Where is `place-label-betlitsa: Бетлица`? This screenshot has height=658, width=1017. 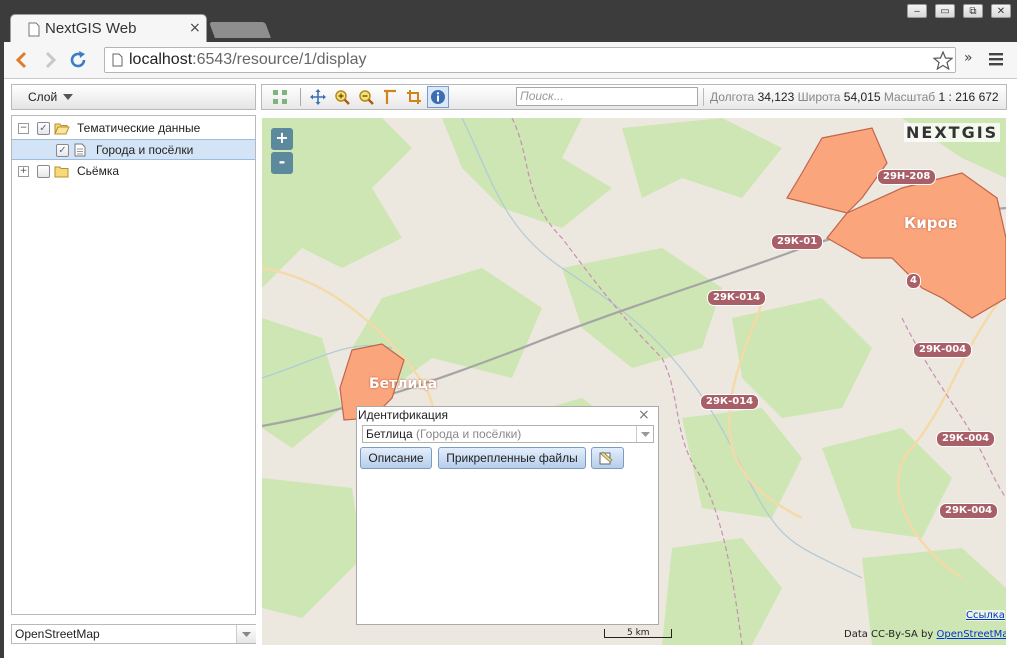 place-label-betlitsa: Бетлица is located at coordinates (403, 384).